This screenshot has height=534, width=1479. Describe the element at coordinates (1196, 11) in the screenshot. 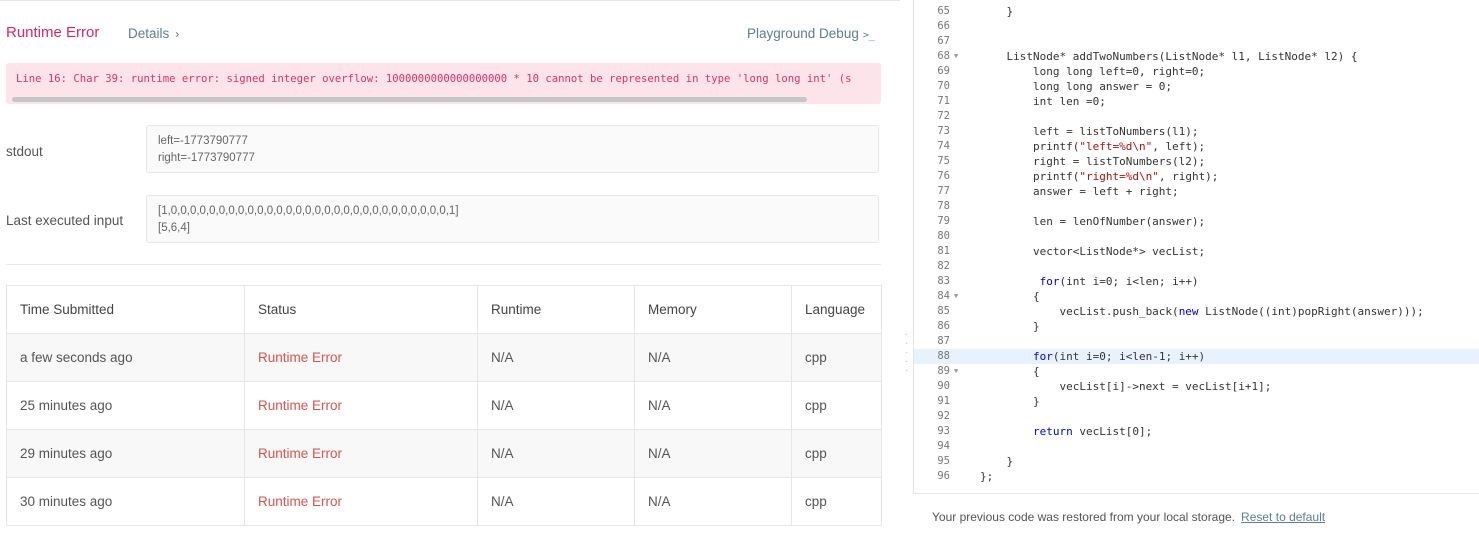

I see `code-line: 65 }` at that location.